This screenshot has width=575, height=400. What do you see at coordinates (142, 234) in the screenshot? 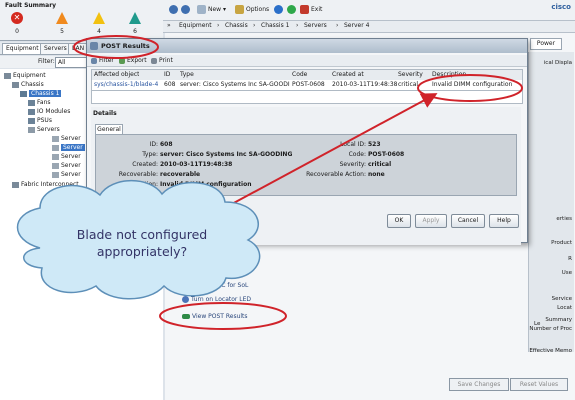
I see `callout-line-1: Blade not configured` at bounding box center [142, 234].